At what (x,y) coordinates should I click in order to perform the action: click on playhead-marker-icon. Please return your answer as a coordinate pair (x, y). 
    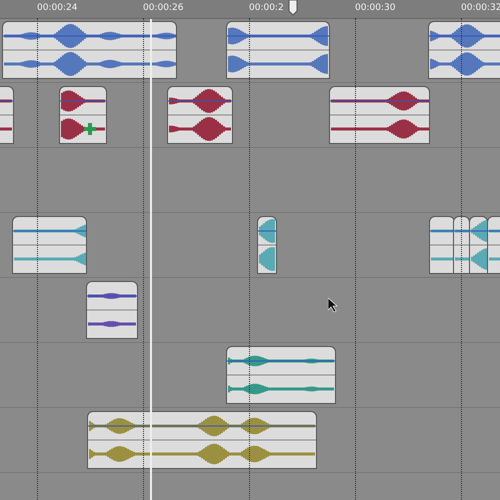
    Looking at the image, I should click on (293, 8).